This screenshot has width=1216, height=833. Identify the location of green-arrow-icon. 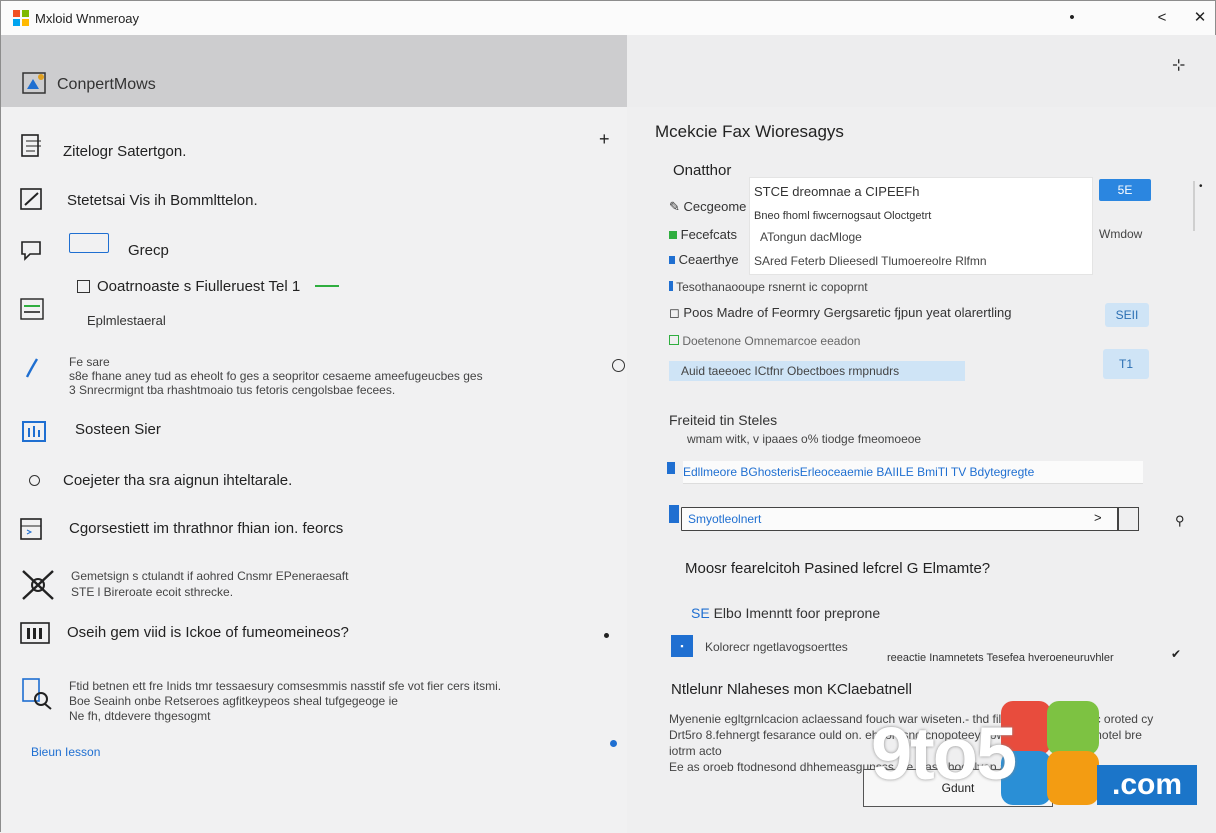
(327, 286).